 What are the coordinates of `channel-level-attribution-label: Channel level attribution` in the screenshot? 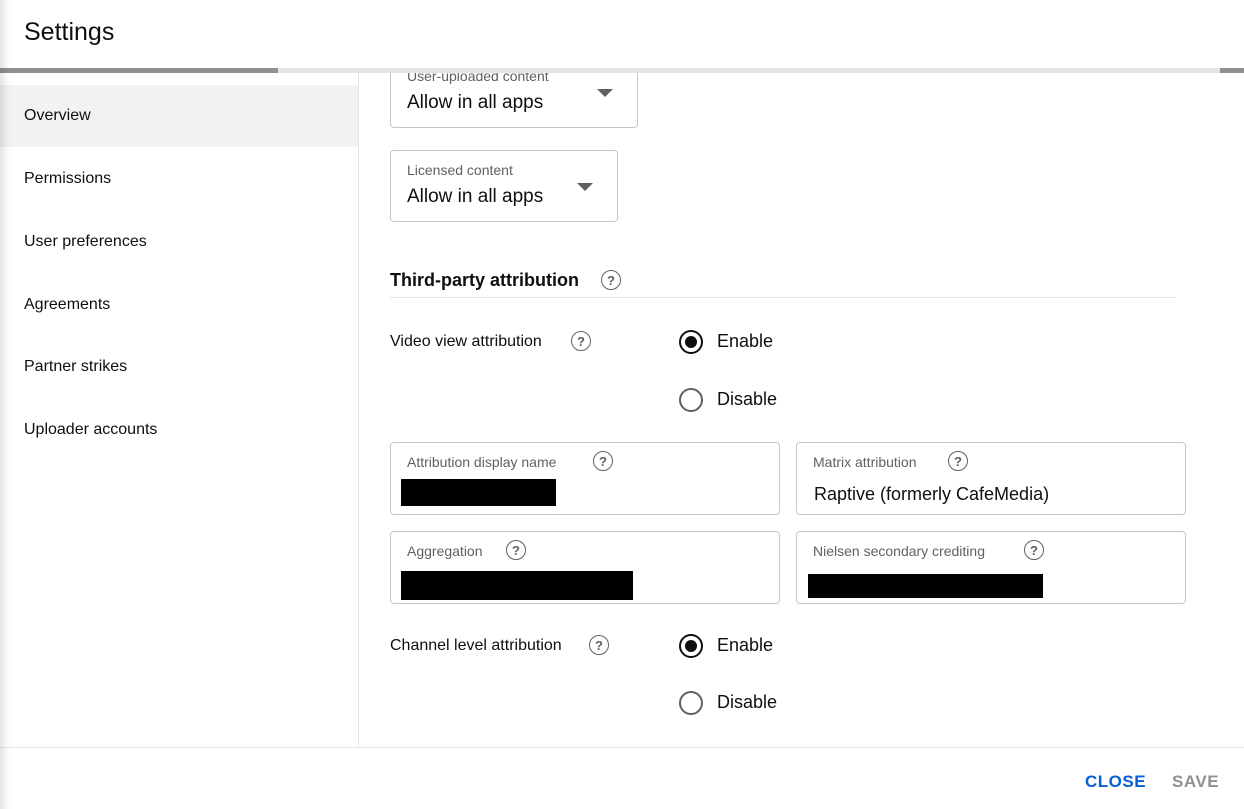 It's located at (476, 645).